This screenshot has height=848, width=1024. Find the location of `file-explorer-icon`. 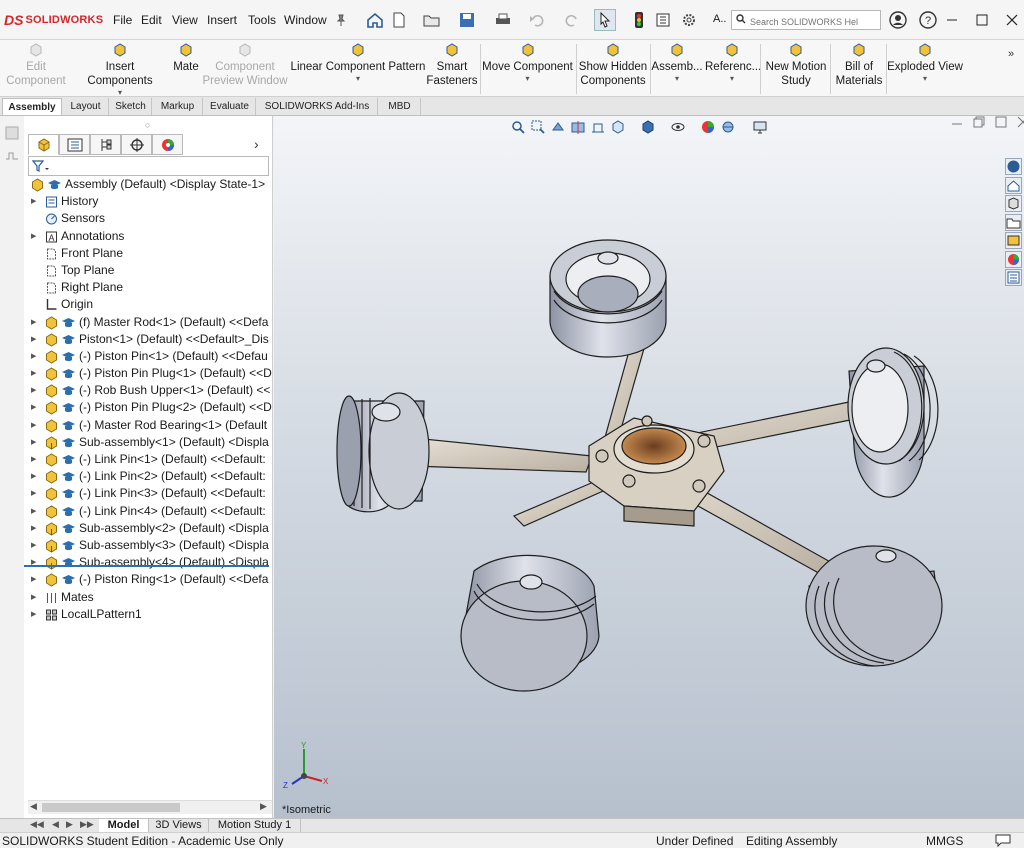

file-explorer-icon is located at coordinates (1013, 222).